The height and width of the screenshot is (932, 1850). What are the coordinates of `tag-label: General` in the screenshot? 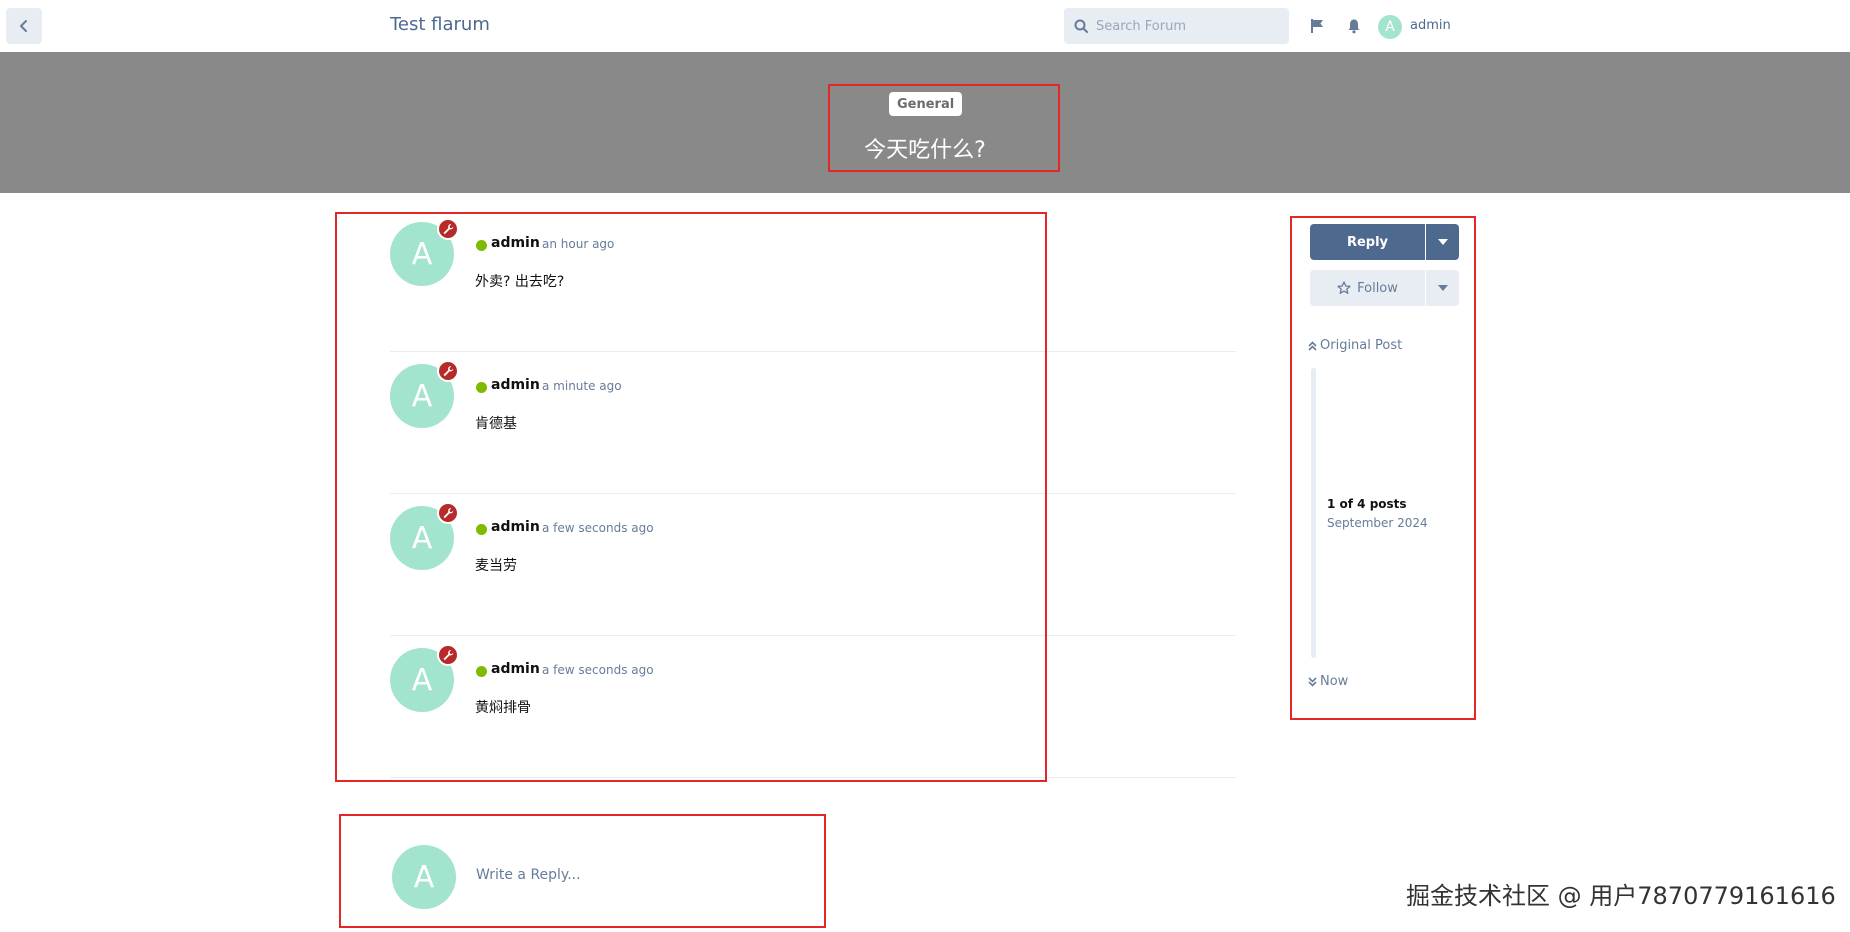 It's located at (926, 104).